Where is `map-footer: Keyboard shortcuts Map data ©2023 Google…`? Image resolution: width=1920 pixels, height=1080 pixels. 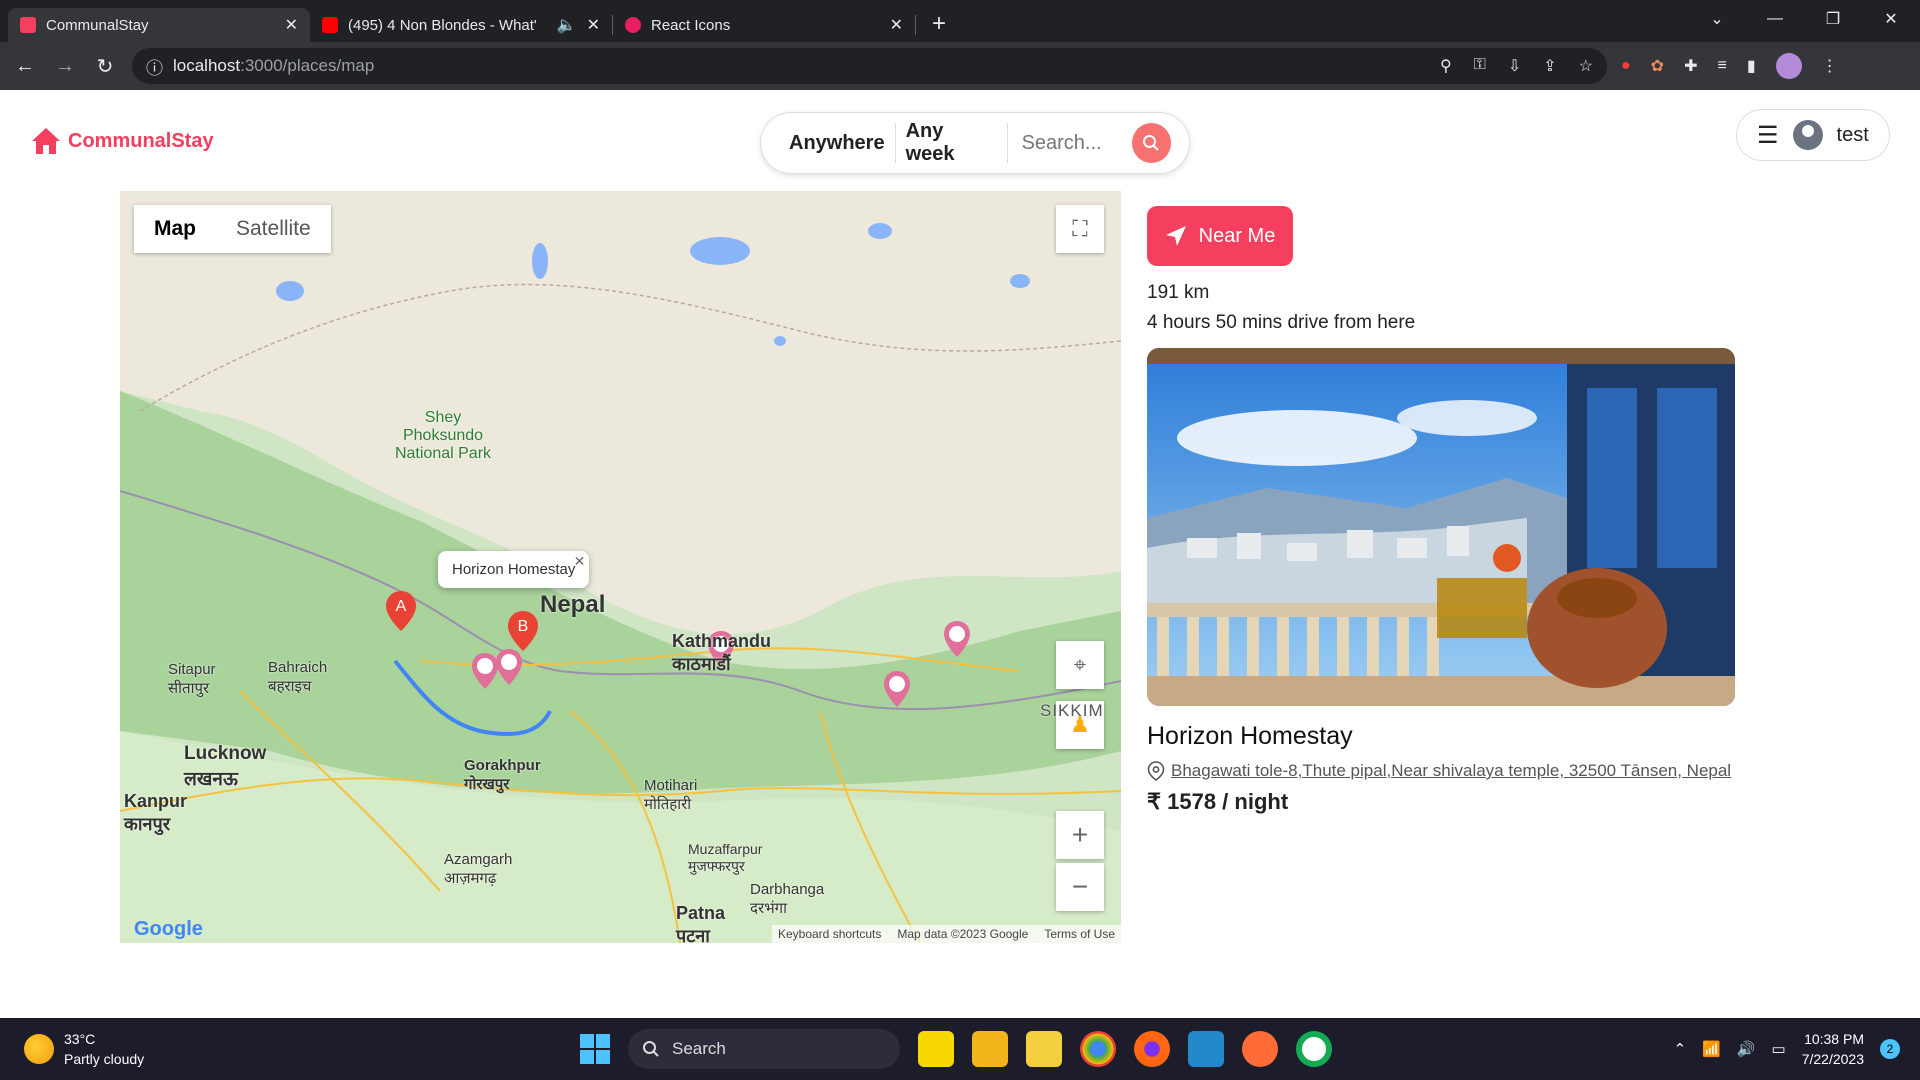
map-footer: Keyboard shortcuts Map data ©2023 Google… is located at coordinates (946, 934).